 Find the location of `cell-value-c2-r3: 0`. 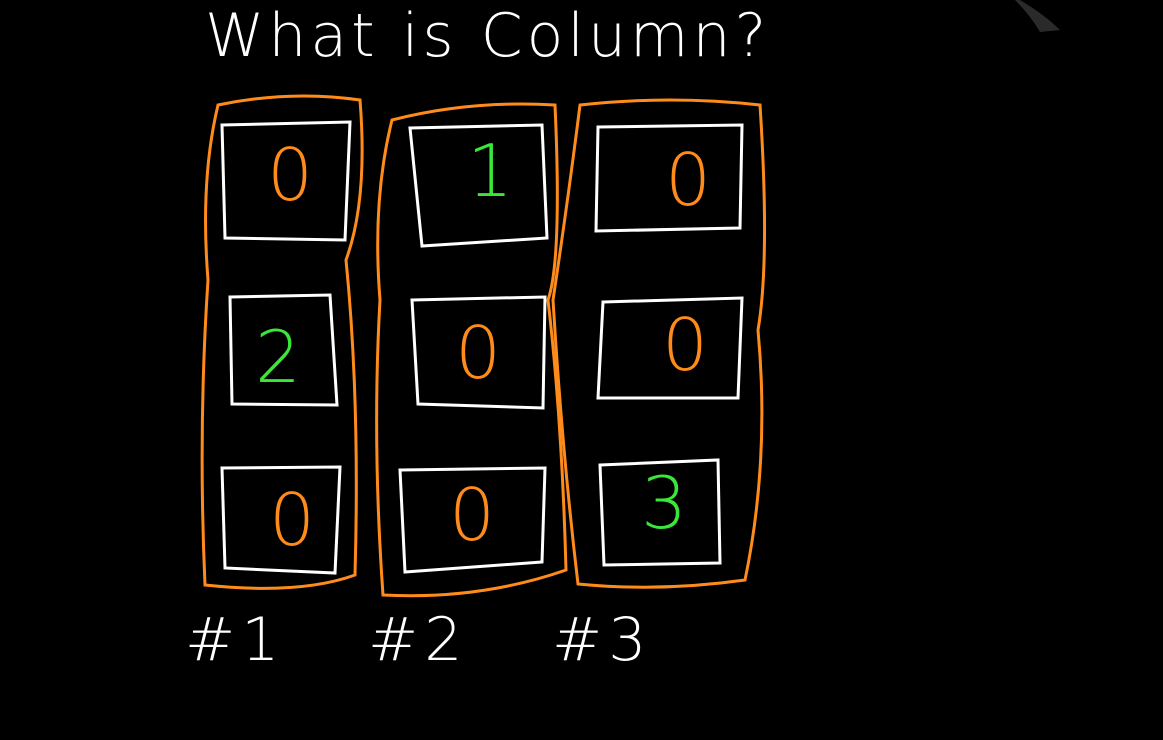

cell-value-c2-r3: 0 is located at coordinates (472, 515).